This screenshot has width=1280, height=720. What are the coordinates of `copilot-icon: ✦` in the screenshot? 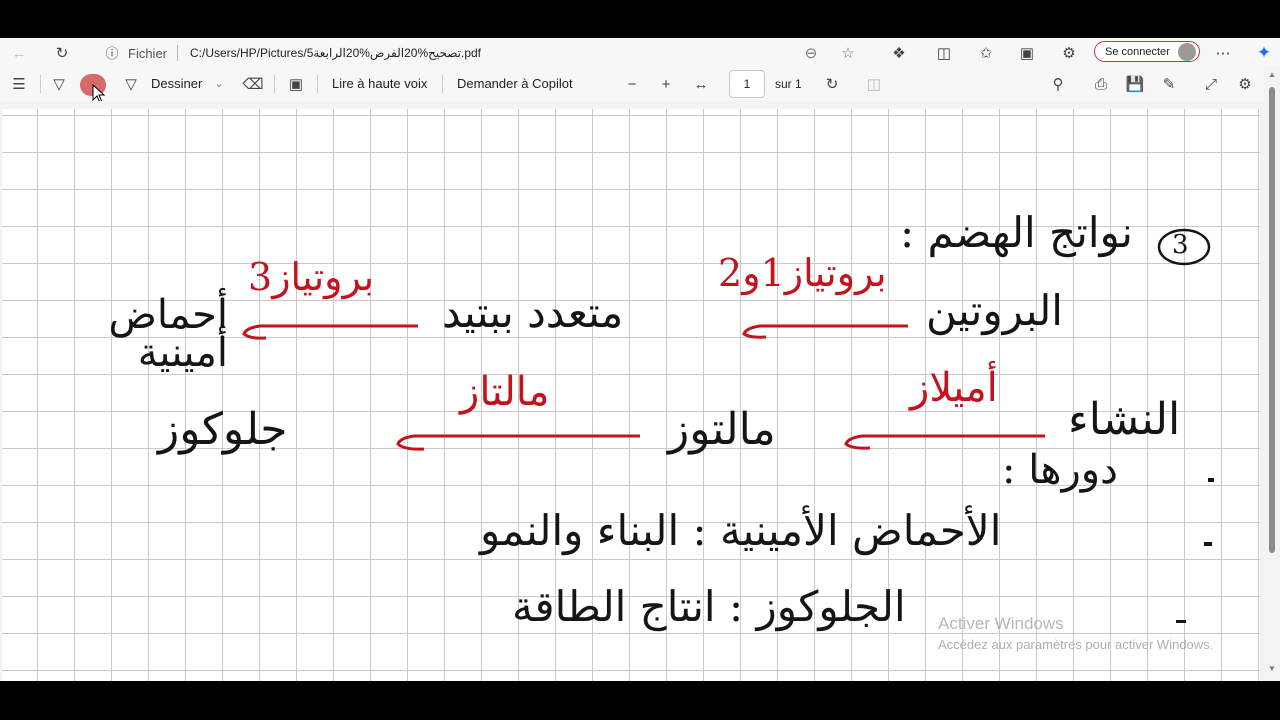 It's located at (1264, 52).